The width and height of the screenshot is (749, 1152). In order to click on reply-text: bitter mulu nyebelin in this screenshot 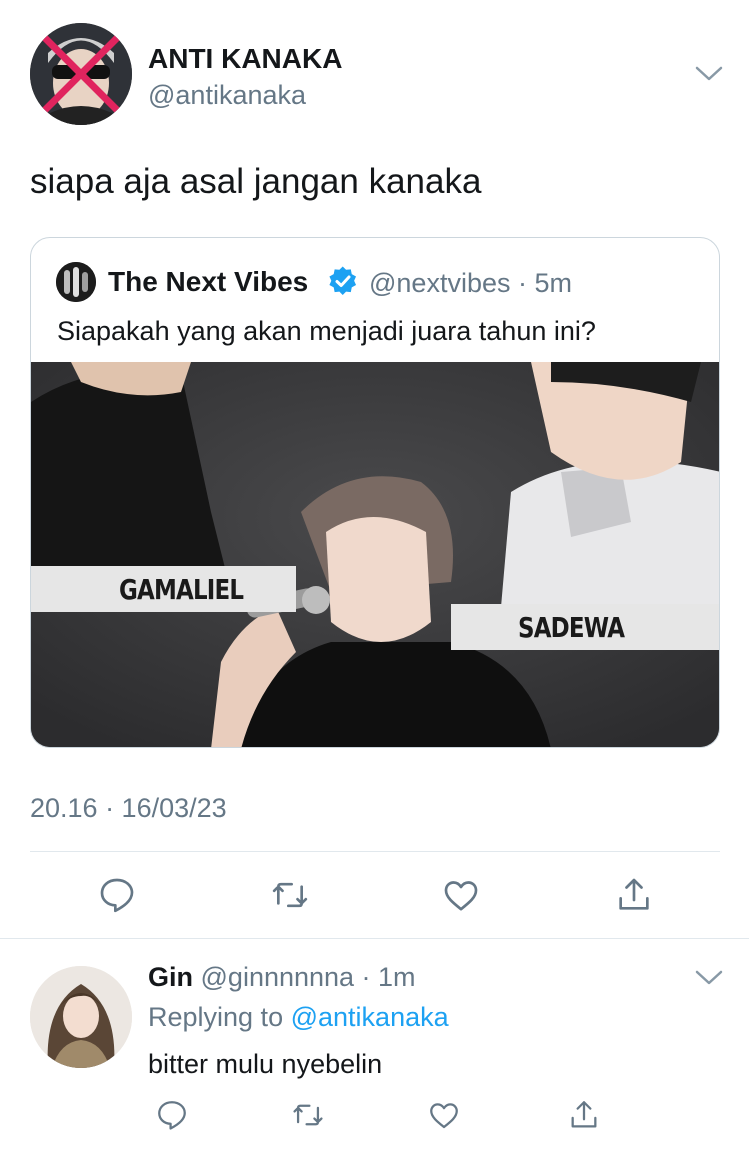, I will do `click(265, 1064)`.